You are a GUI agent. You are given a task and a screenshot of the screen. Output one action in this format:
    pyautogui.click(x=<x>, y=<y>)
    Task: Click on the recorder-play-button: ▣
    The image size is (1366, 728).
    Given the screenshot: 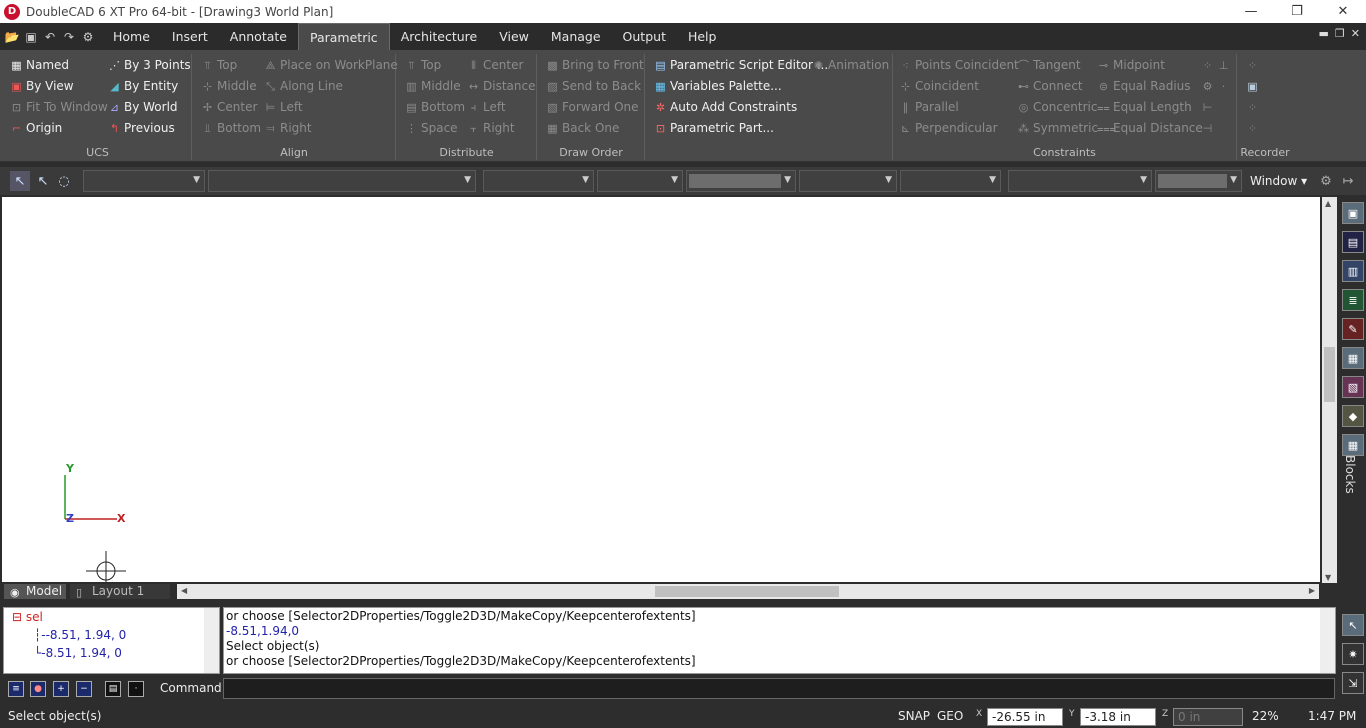 What is the action you would take?
    pyautogui.click(x=1252, y=86)
    